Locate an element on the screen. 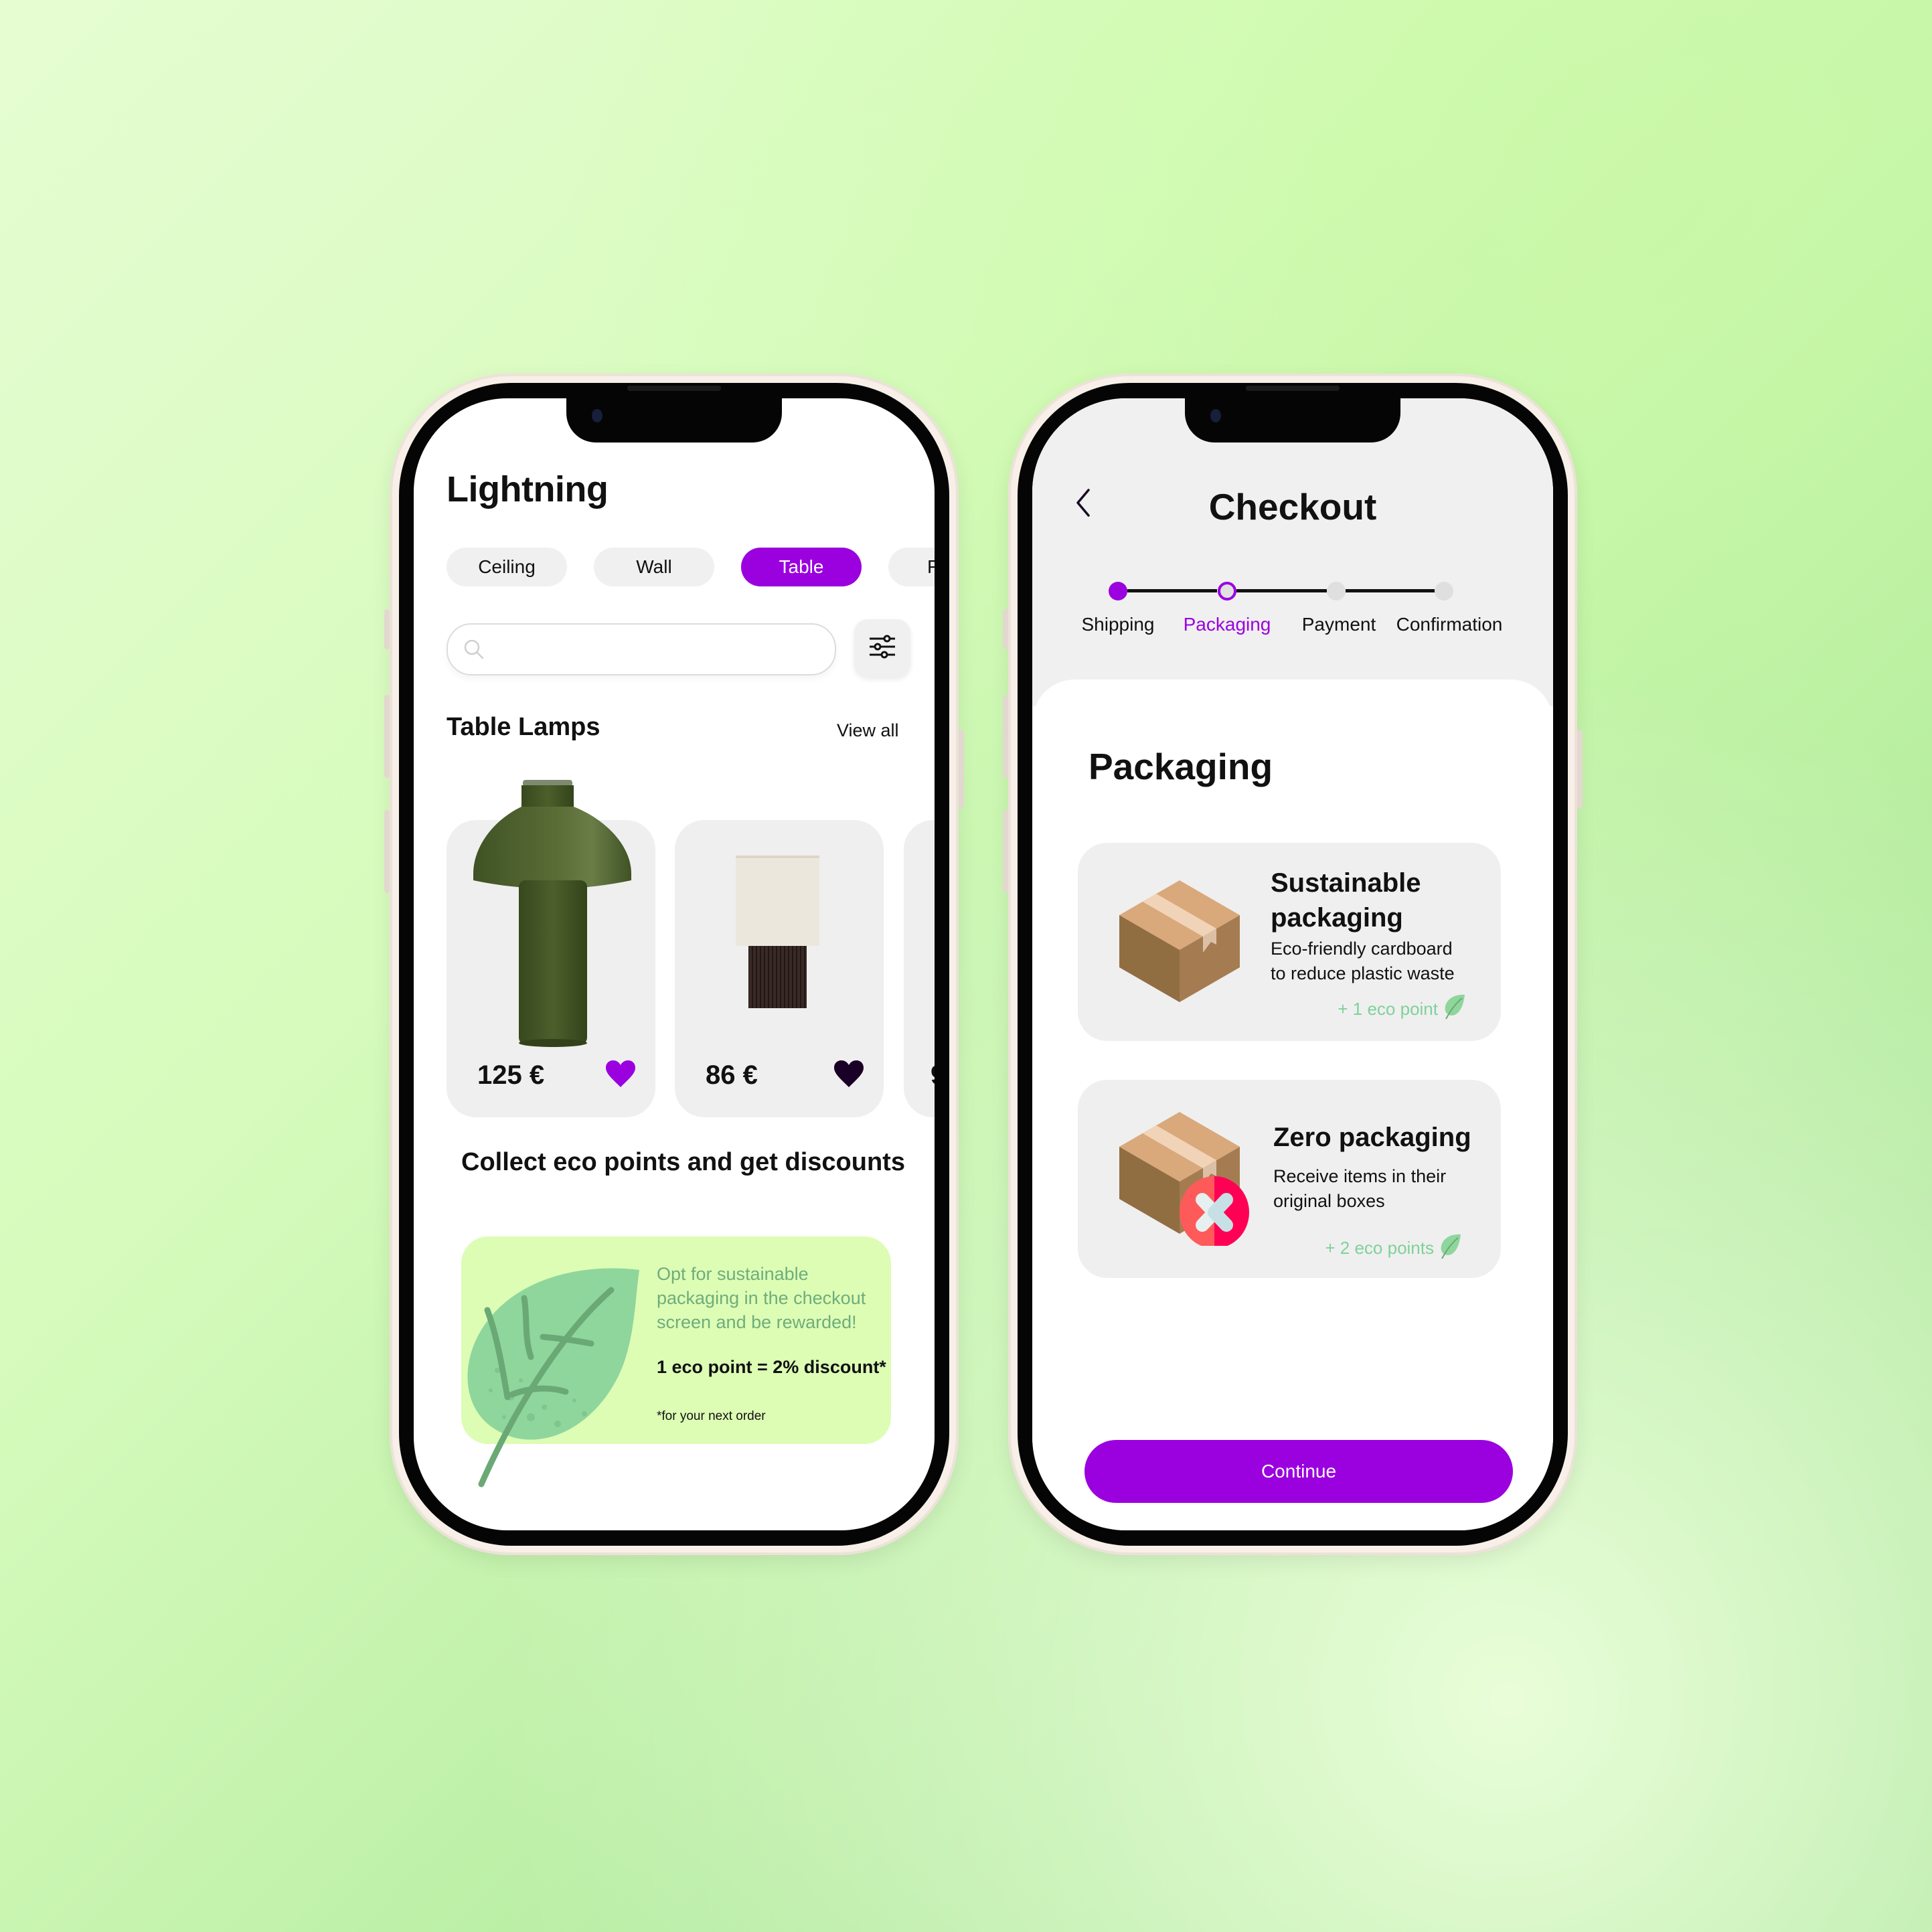 This screenshot has width=1932, height=1932. category-tabs: Ceiling Wall Table Fl is located at coordinates (691, 567).